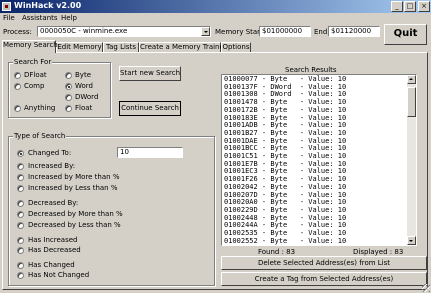 The width and height of the screenshot is (431, 293). Describe the element at coordinates (52, 166) in the screenshot. I see `radio-increased-by-label: Increased By:` at that location.